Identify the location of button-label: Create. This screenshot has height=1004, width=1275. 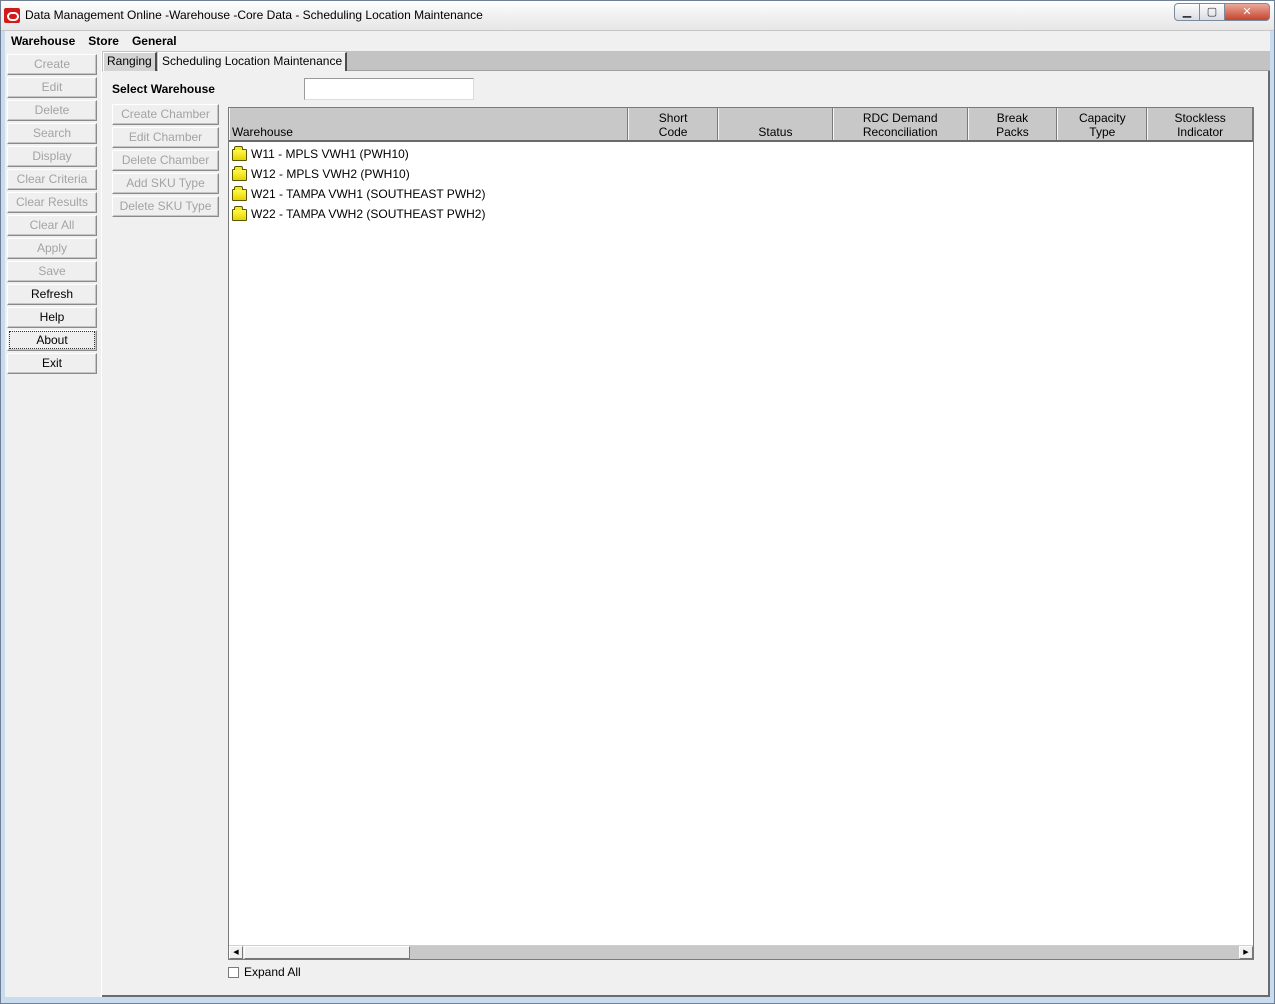
(52, 64).